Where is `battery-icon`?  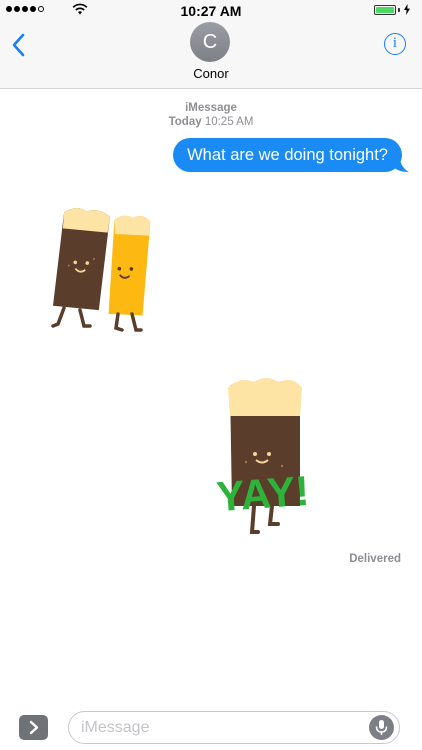
battery-icon is located at coordinates (392, 9).